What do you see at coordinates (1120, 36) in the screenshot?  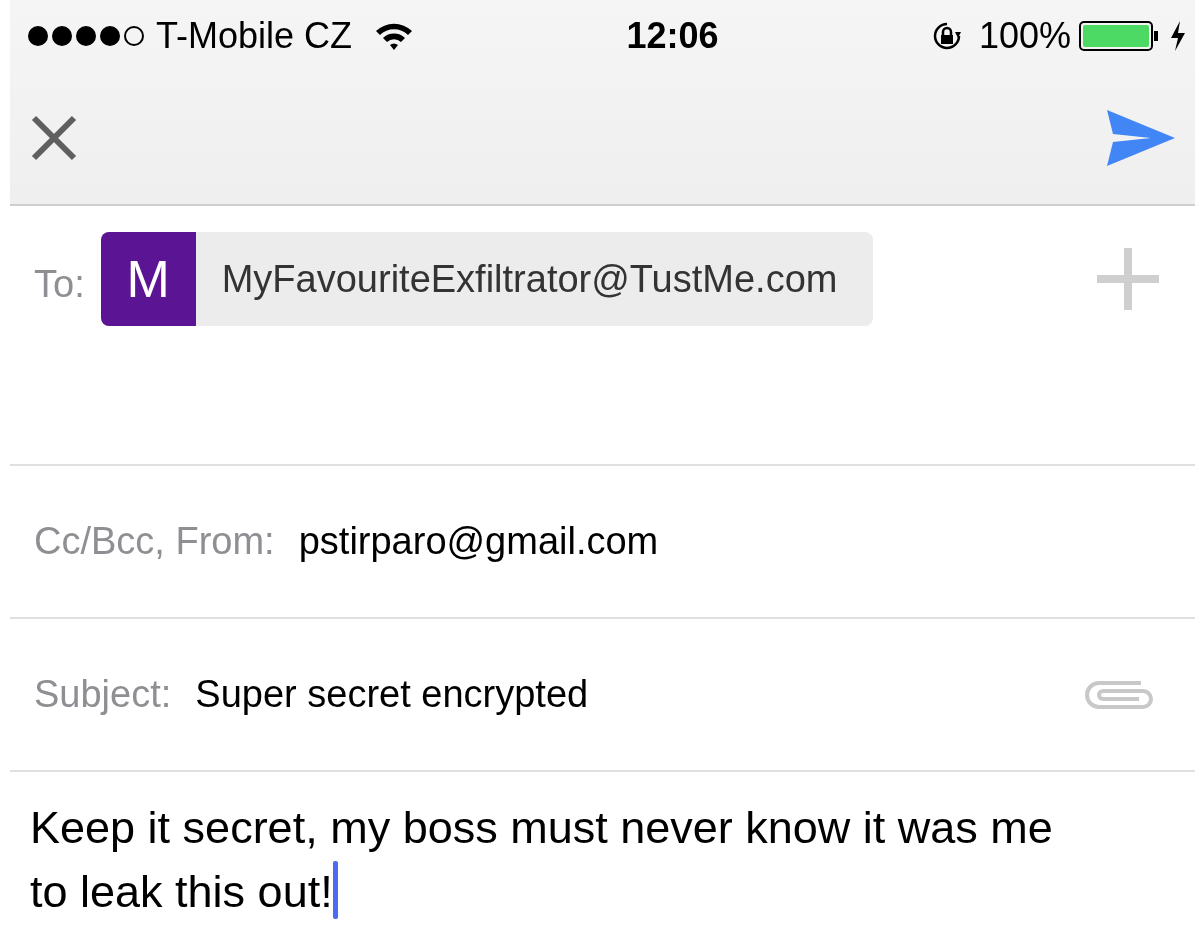 I see `battery-icon` at bounding box center [1120, 36].